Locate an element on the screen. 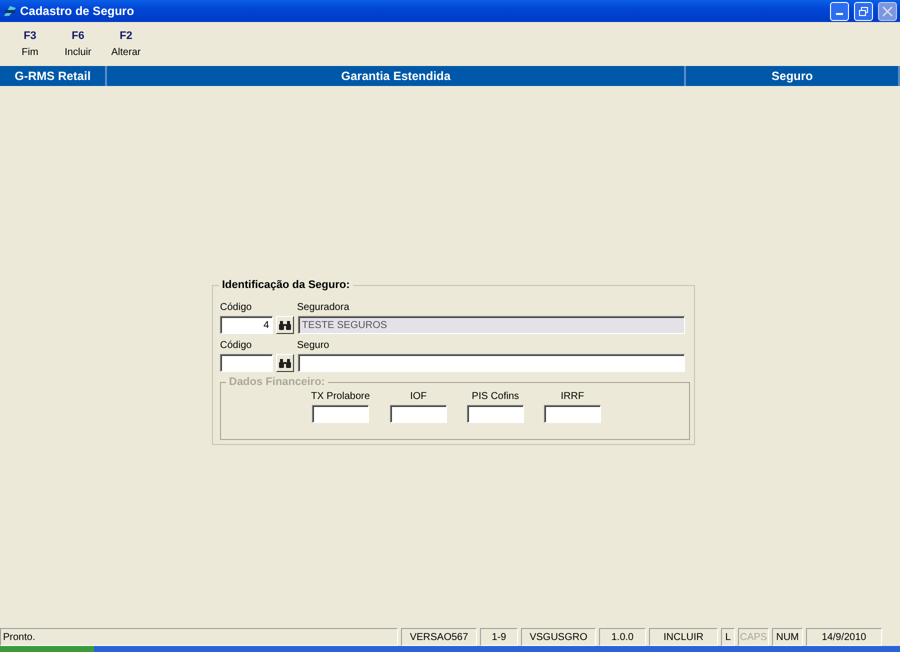 The height and width of the screenshot is (652, 900). status-panel: 1-9 is located at coordinates (499, 637).